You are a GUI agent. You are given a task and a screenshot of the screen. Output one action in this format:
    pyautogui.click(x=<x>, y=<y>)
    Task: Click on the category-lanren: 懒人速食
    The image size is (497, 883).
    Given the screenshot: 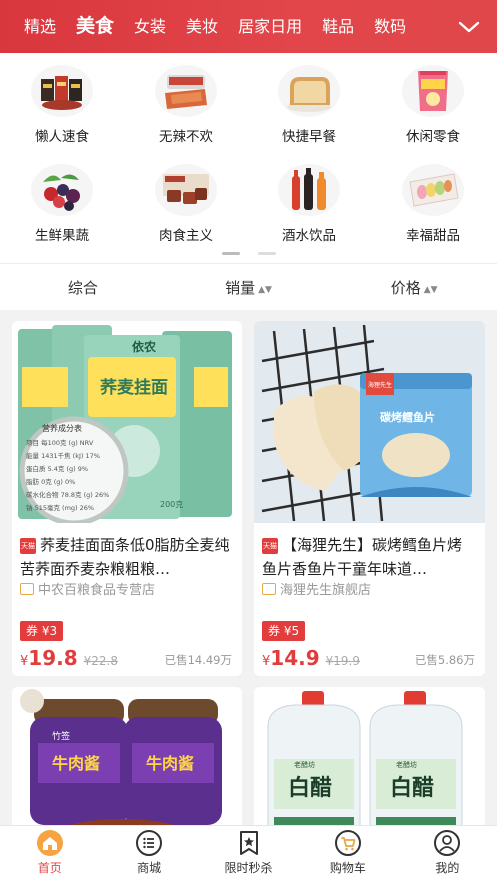 What is the action you would take?
    pyautogui.click(x=62, y=105)
    